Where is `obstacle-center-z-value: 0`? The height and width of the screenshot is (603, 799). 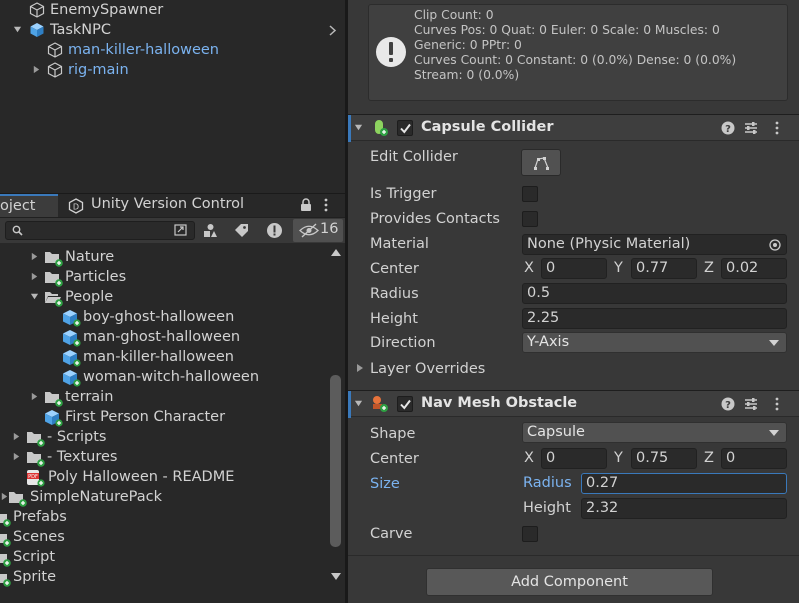 obstacle-center-z-value: 0 is located at coordinates (731, 458).